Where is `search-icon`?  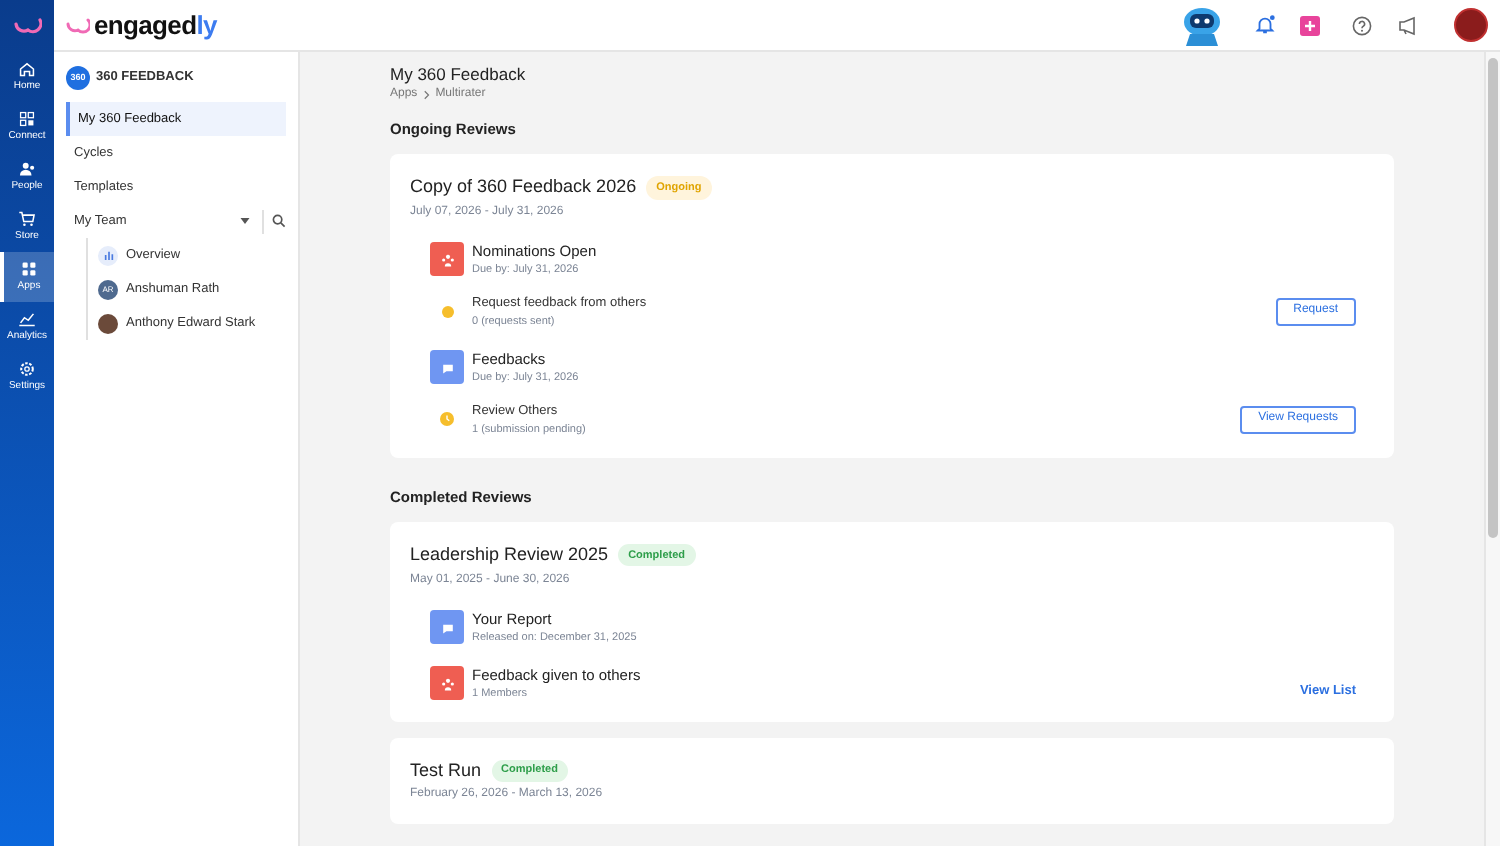 search-icon is located at coordinates (279, 221).